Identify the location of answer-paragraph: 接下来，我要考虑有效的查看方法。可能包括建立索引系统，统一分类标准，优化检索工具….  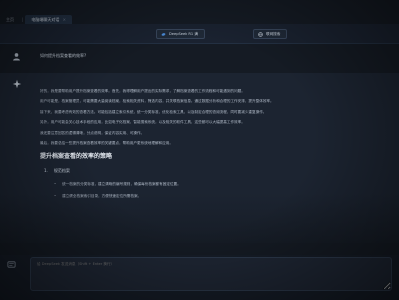
(153, 111).